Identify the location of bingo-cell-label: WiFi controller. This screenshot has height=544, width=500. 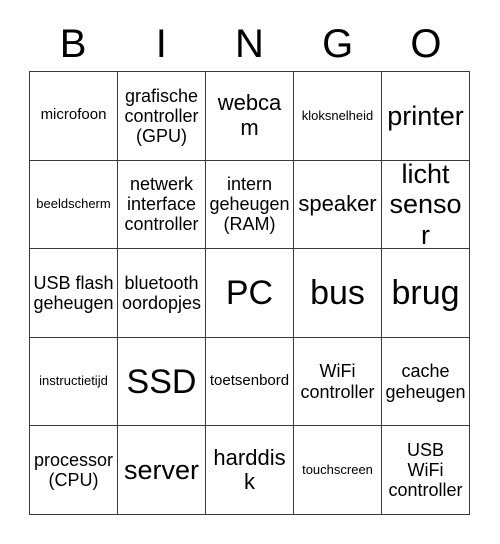
(337, 381).